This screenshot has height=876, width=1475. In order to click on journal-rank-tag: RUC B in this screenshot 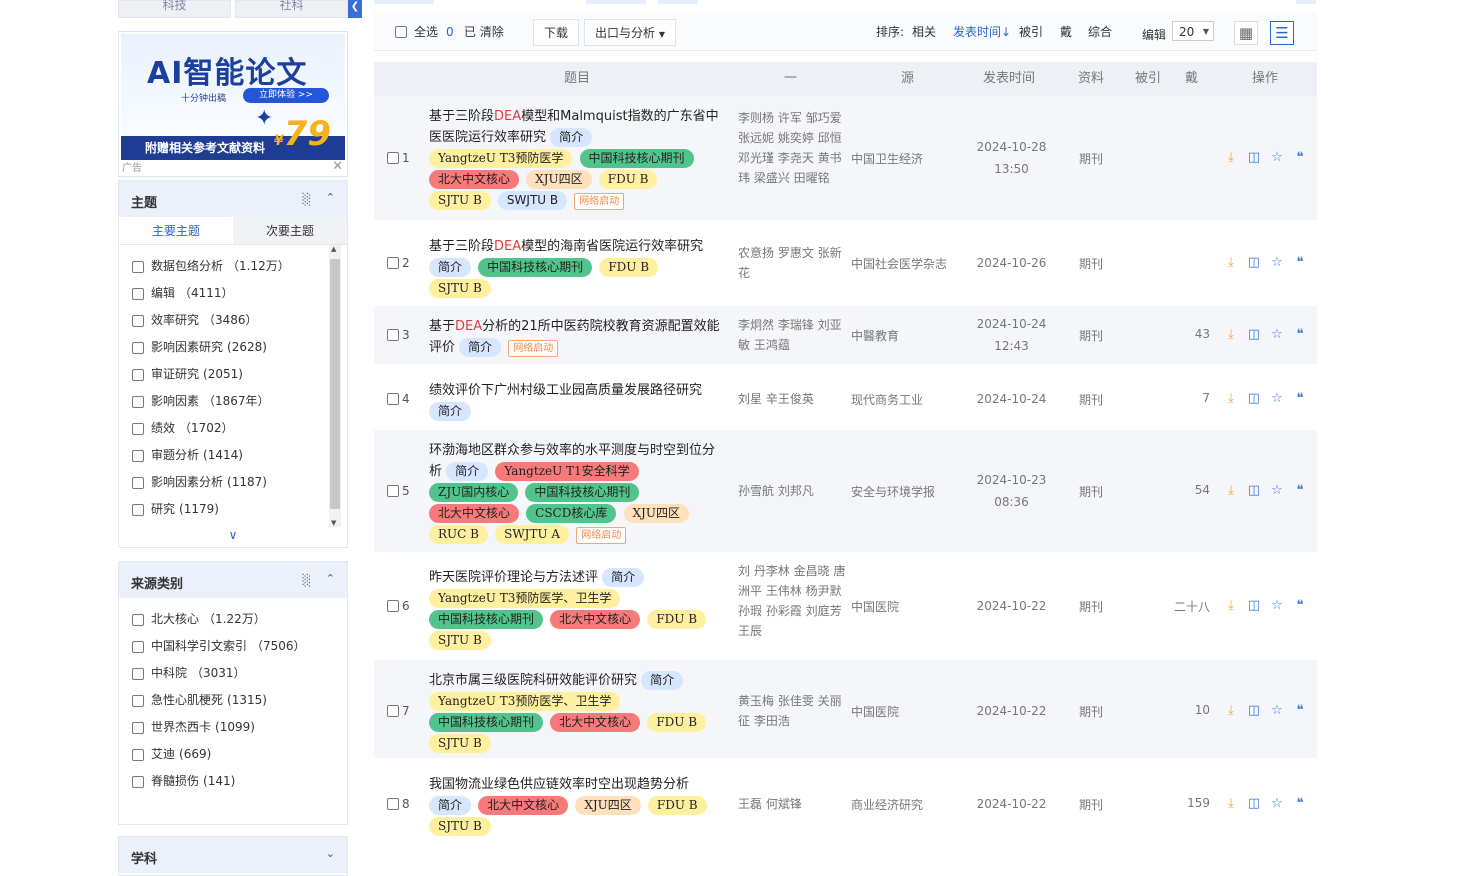, I will do `click(458, 534)`.